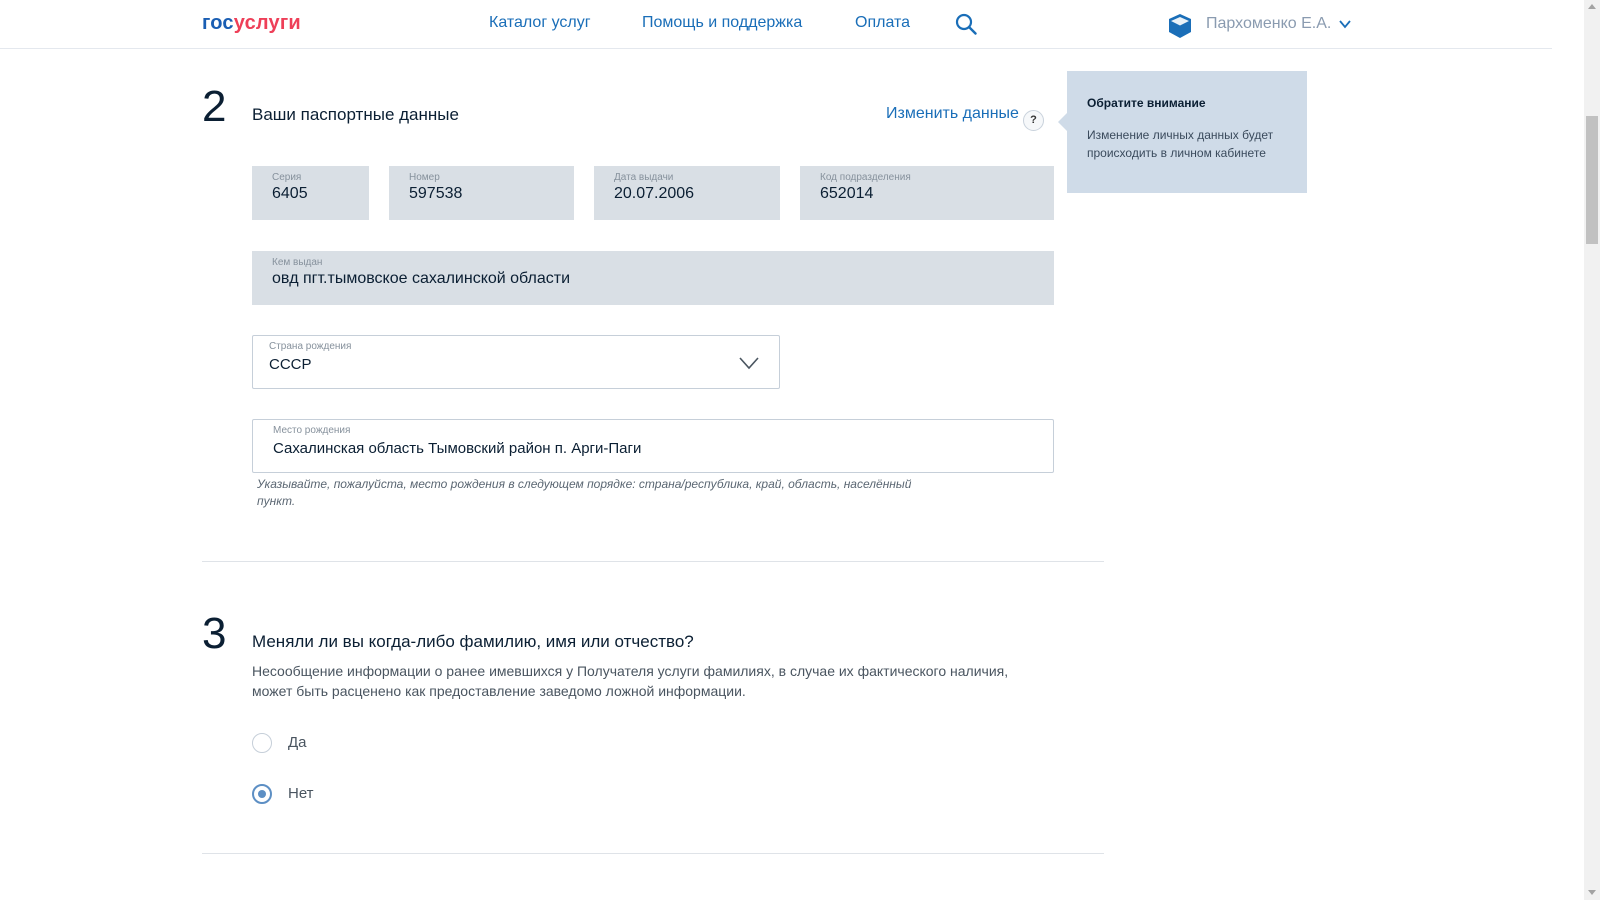 The width and height of the screenshot is (1600, 900). I want to click on field-value: овд пгт.тымовское сахалинской области, so click(421, 278).